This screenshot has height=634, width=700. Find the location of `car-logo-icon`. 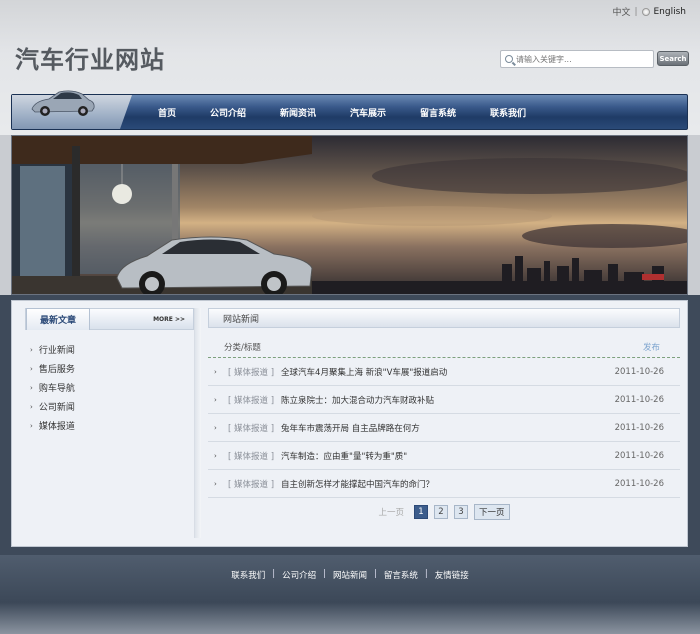

car-logo-icon is located at coordinates (63, 103).